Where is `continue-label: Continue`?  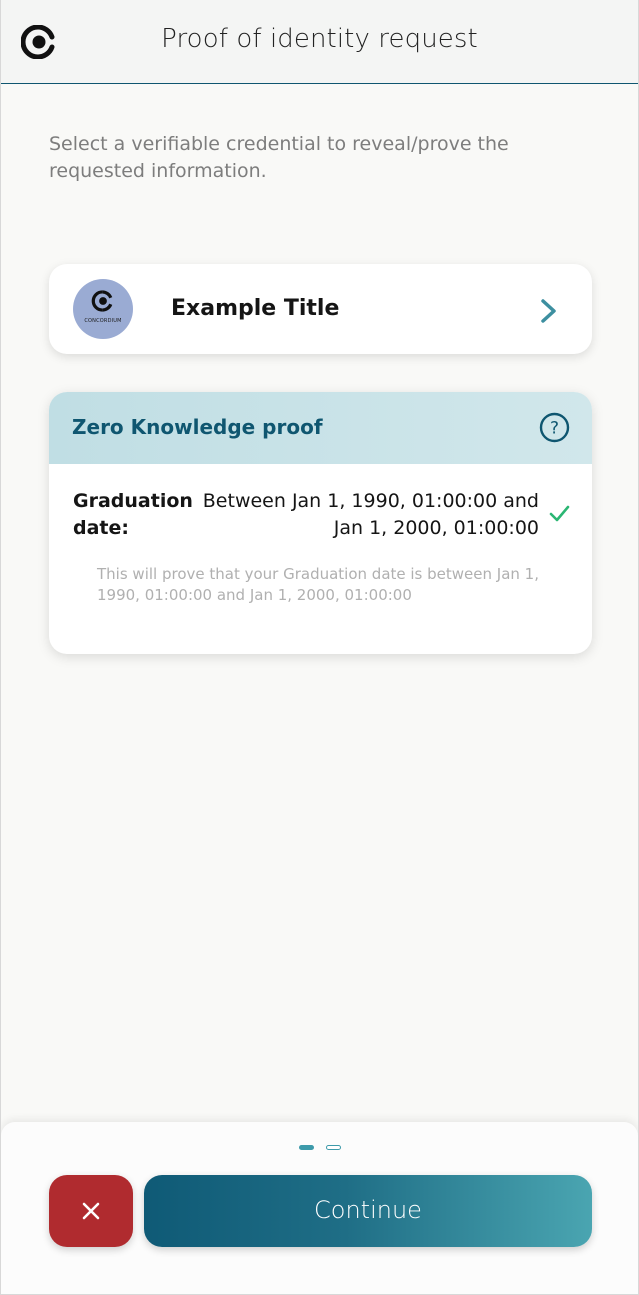 continue-label: Continue is located at coordinates (368, 1210).